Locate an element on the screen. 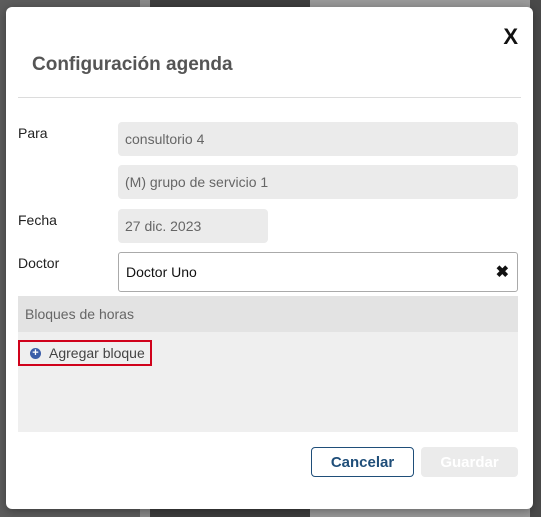 This screenshot has height=517, width=541. cancel-button: Cancelar is located at coordinates (362, 462).